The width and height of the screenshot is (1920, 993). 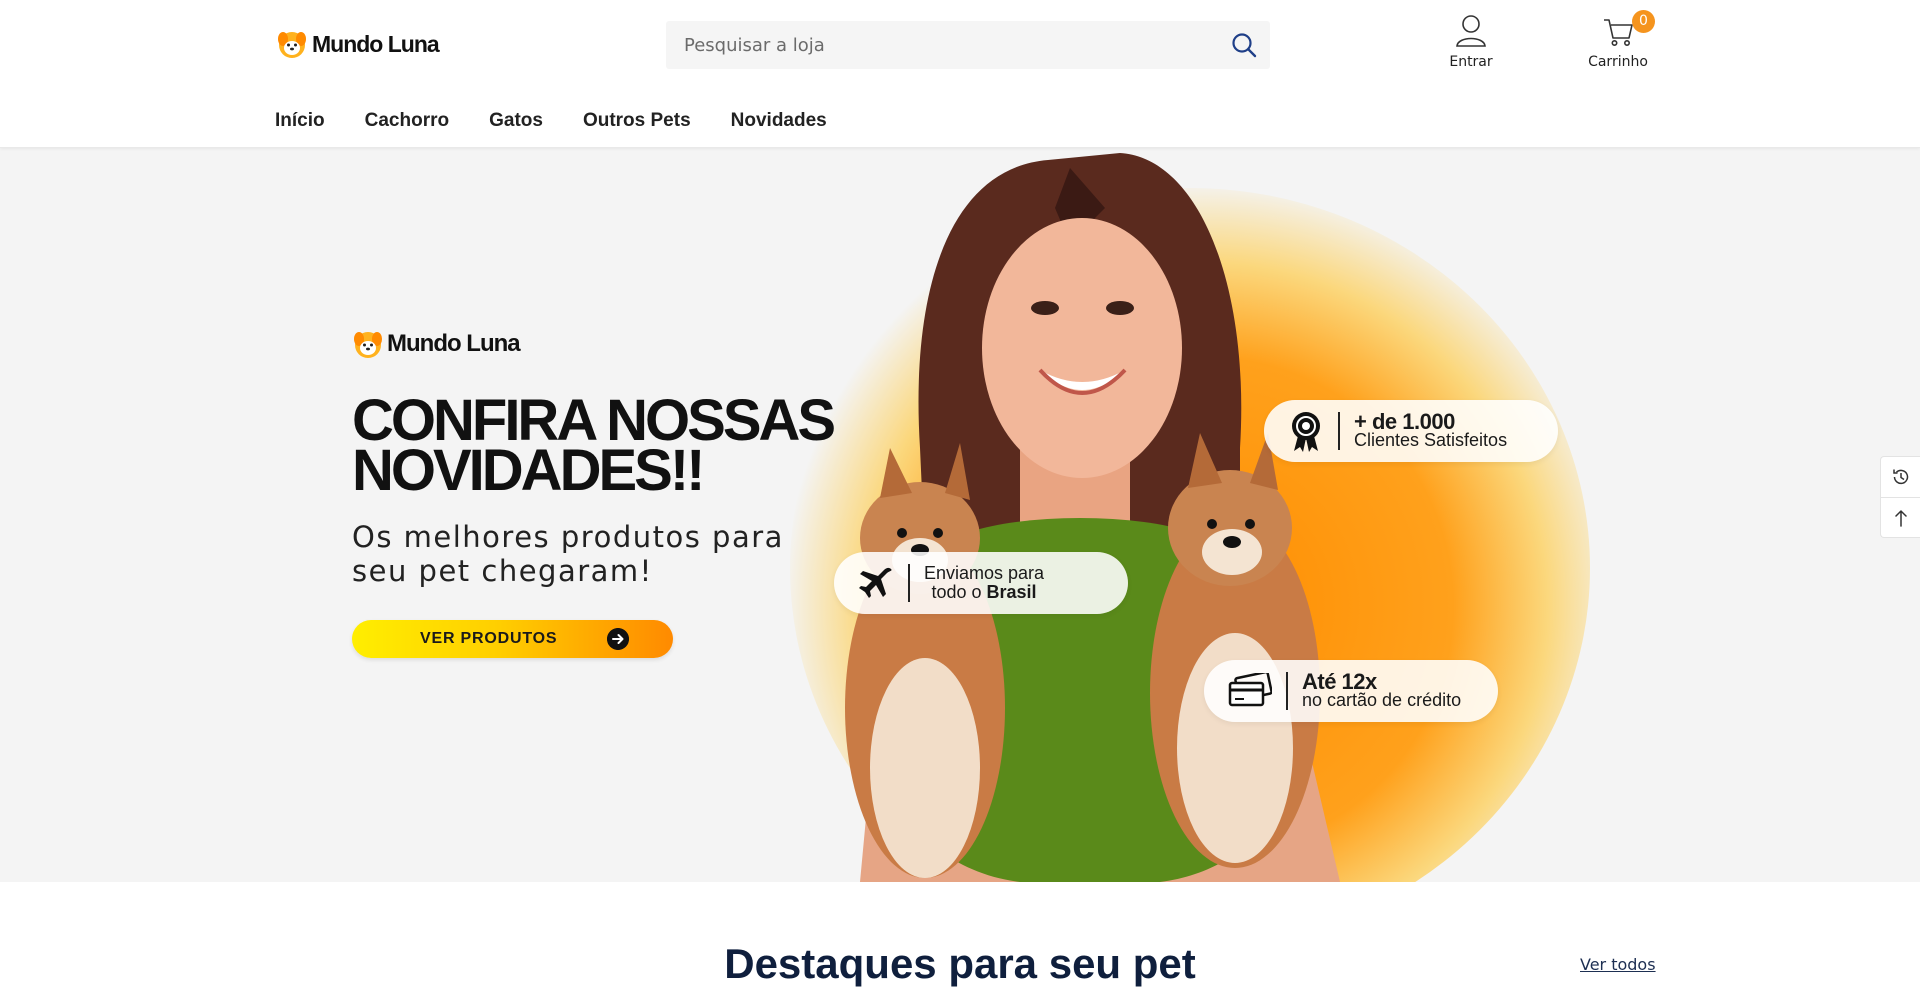 I want to click on hero-title: CONFIRA NOSSAS NOVIDADES!!, so click(x=612, y=446).